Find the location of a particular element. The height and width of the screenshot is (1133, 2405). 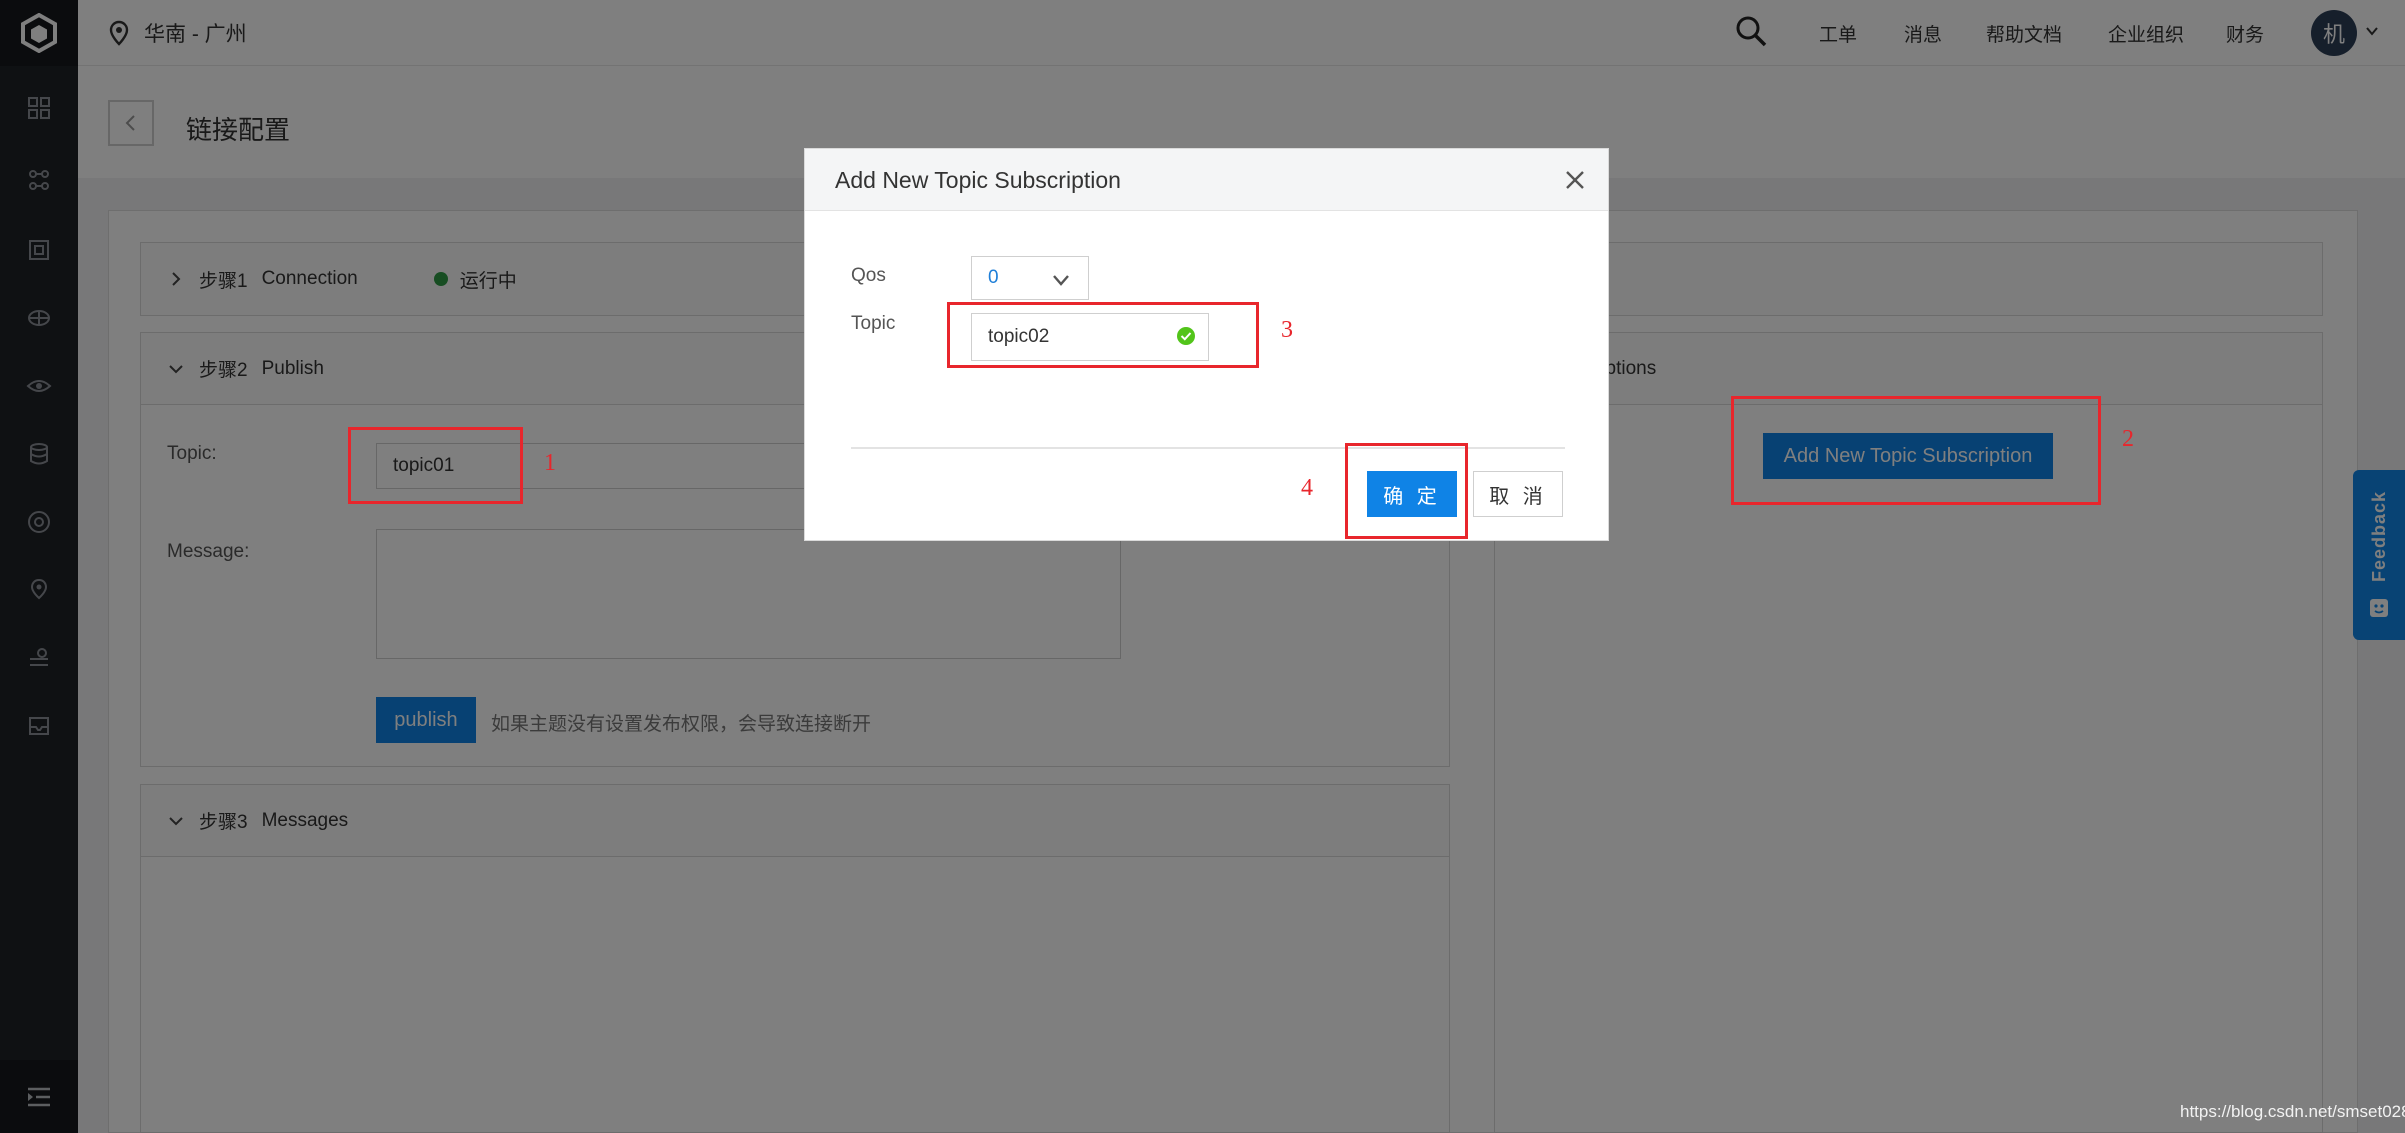

annotation-number-1: 1 is located at coordinates (550, 463).